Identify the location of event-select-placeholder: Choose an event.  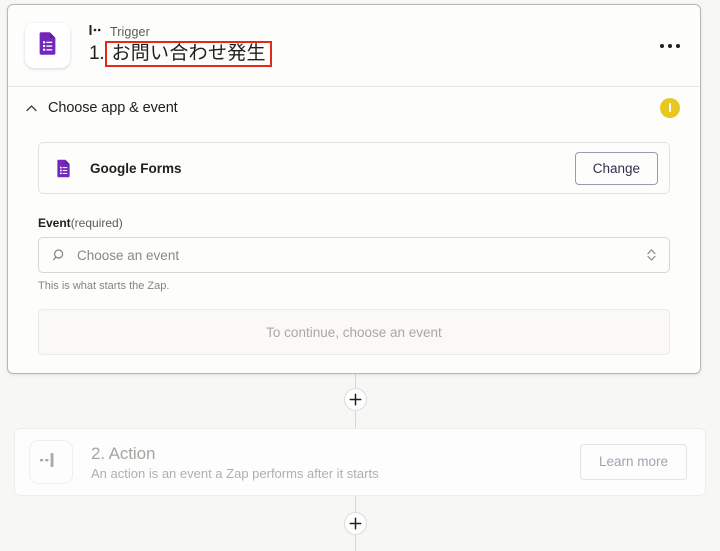
(128, 255).